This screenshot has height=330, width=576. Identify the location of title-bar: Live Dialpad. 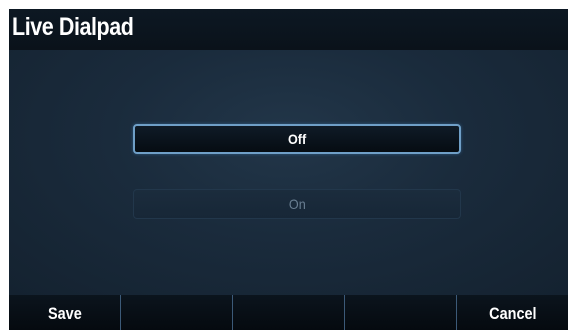
(288, 29).